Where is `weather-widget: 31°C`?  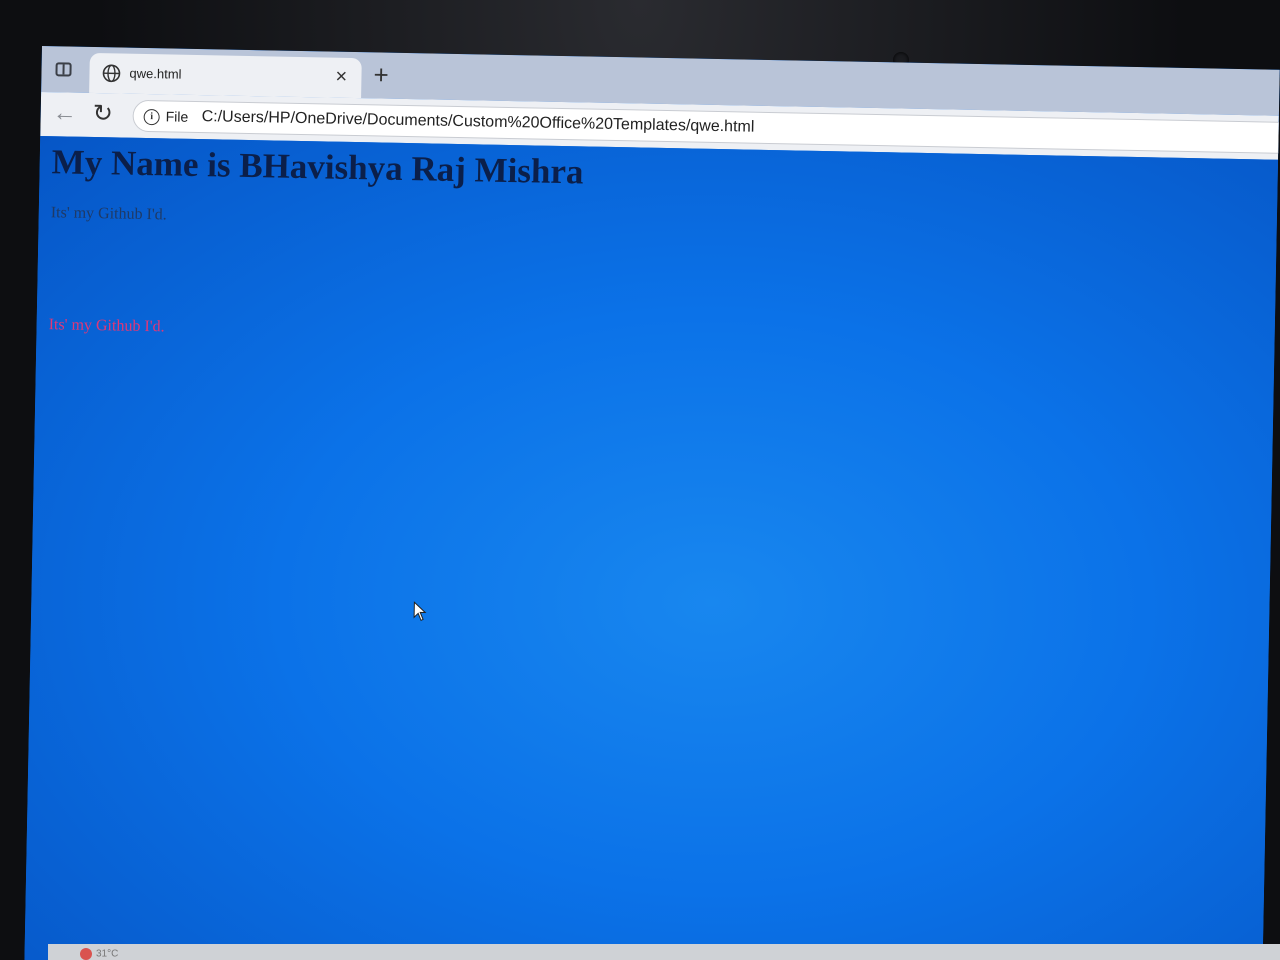 weather-widget: 31°C is located at coordinates (99, 954).